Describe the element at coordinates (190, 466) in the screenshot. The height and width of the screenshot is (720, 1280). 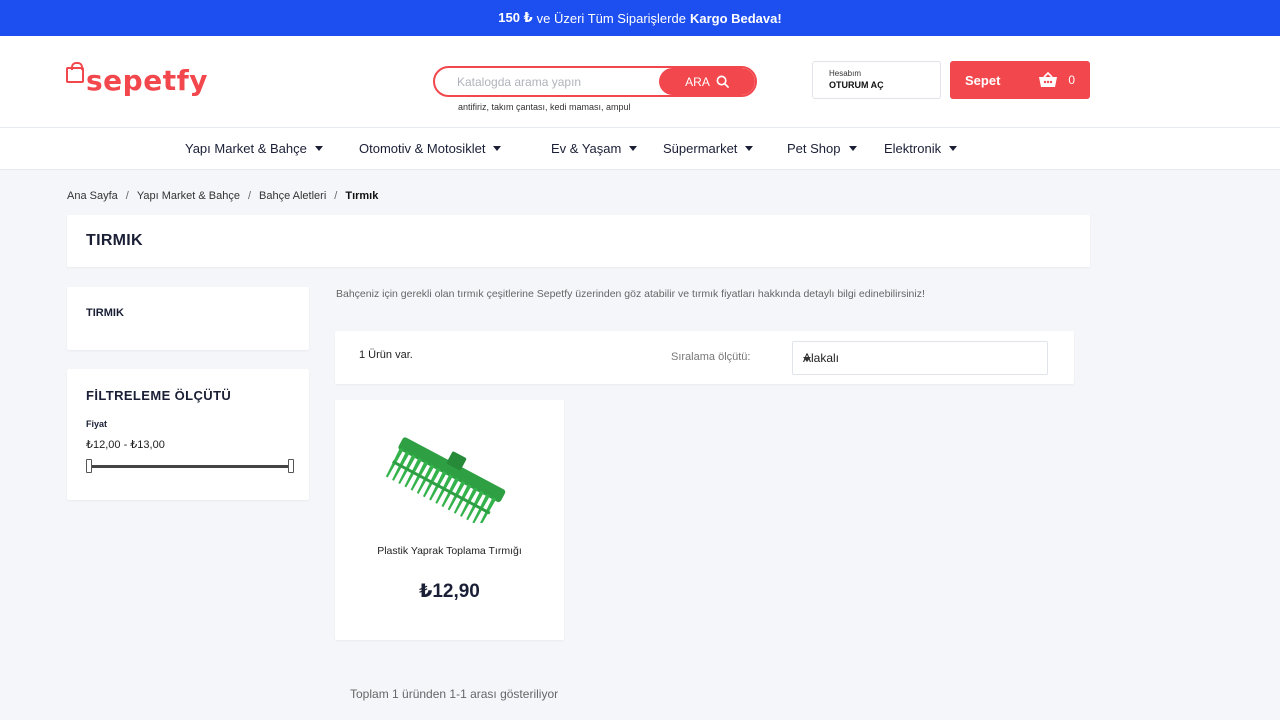
I see `price-slider-track` at that location.